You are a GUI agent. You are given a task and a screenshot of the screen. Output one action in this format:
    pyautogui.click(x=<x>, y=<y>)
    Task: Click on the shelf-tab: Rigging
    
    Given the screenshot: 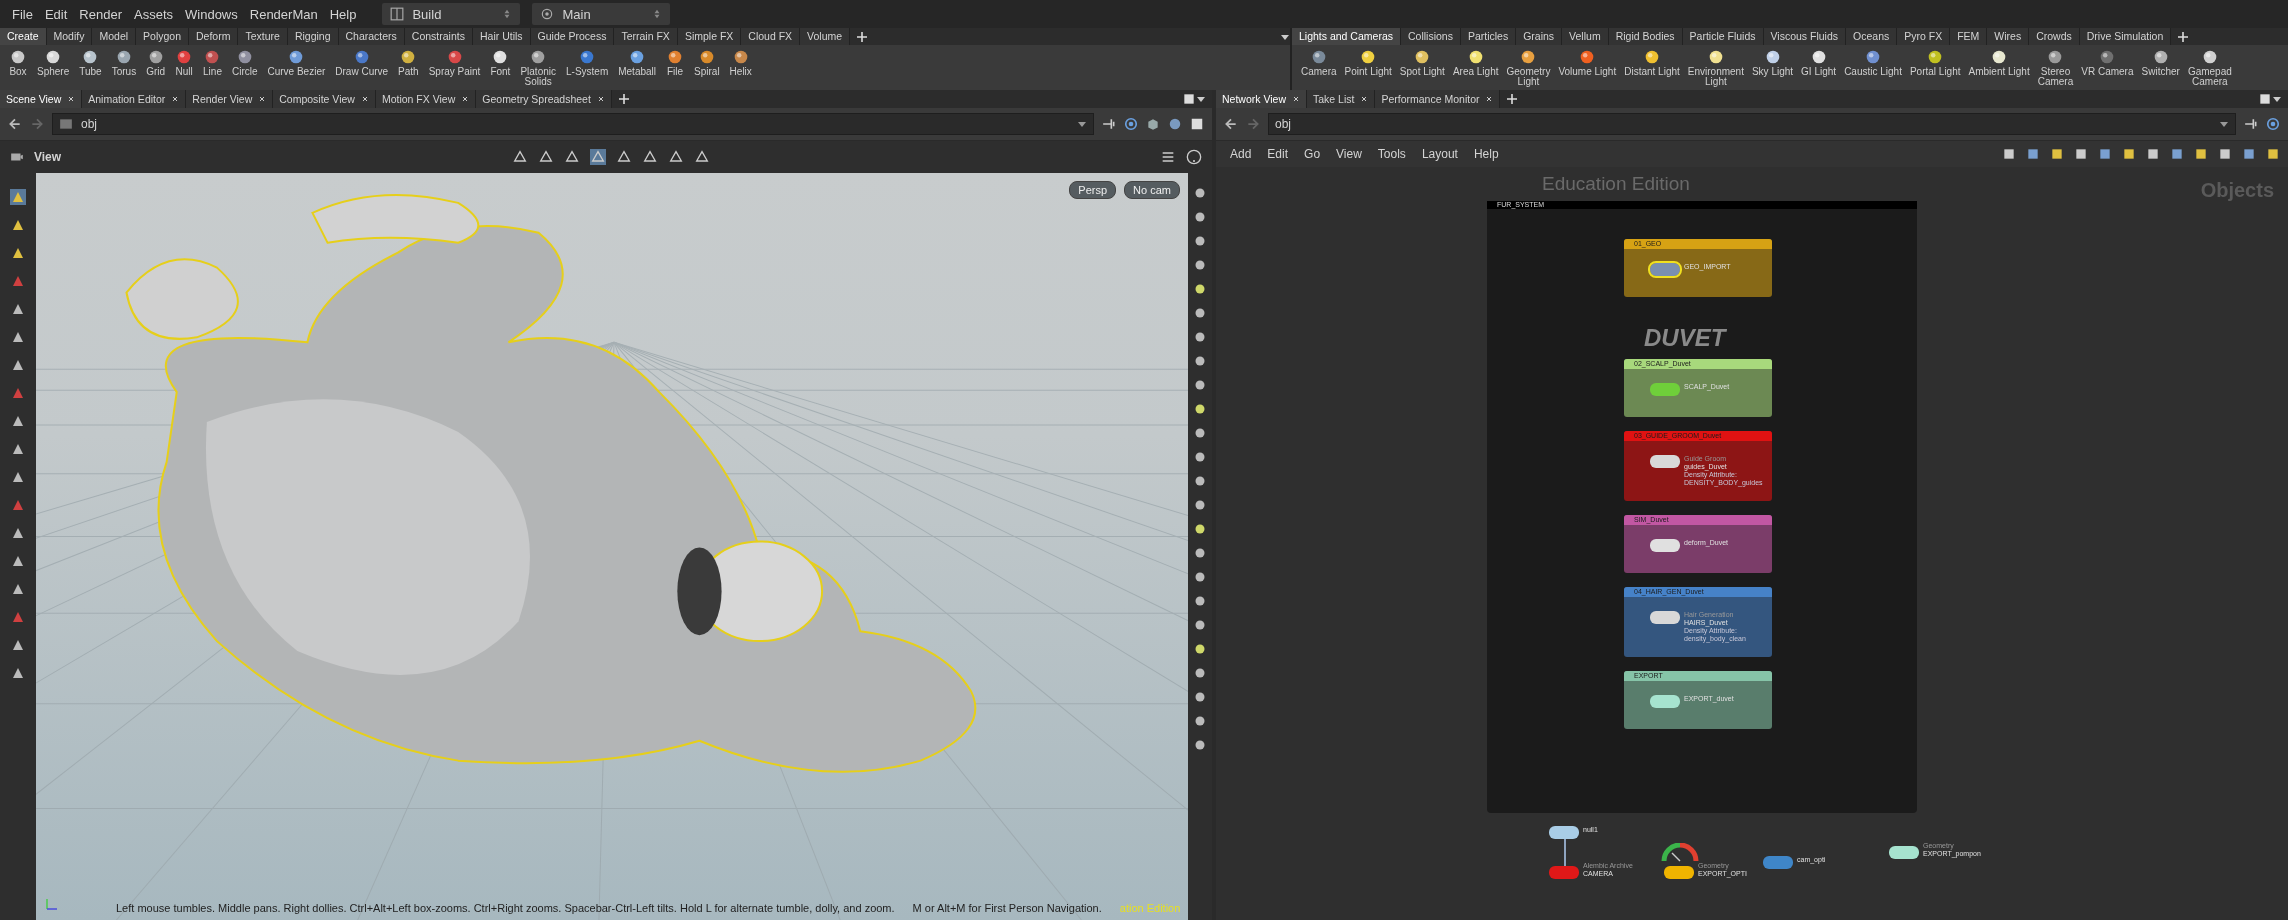 What is the action you would take?
    pyautogui.click(x=313, y=36)
    